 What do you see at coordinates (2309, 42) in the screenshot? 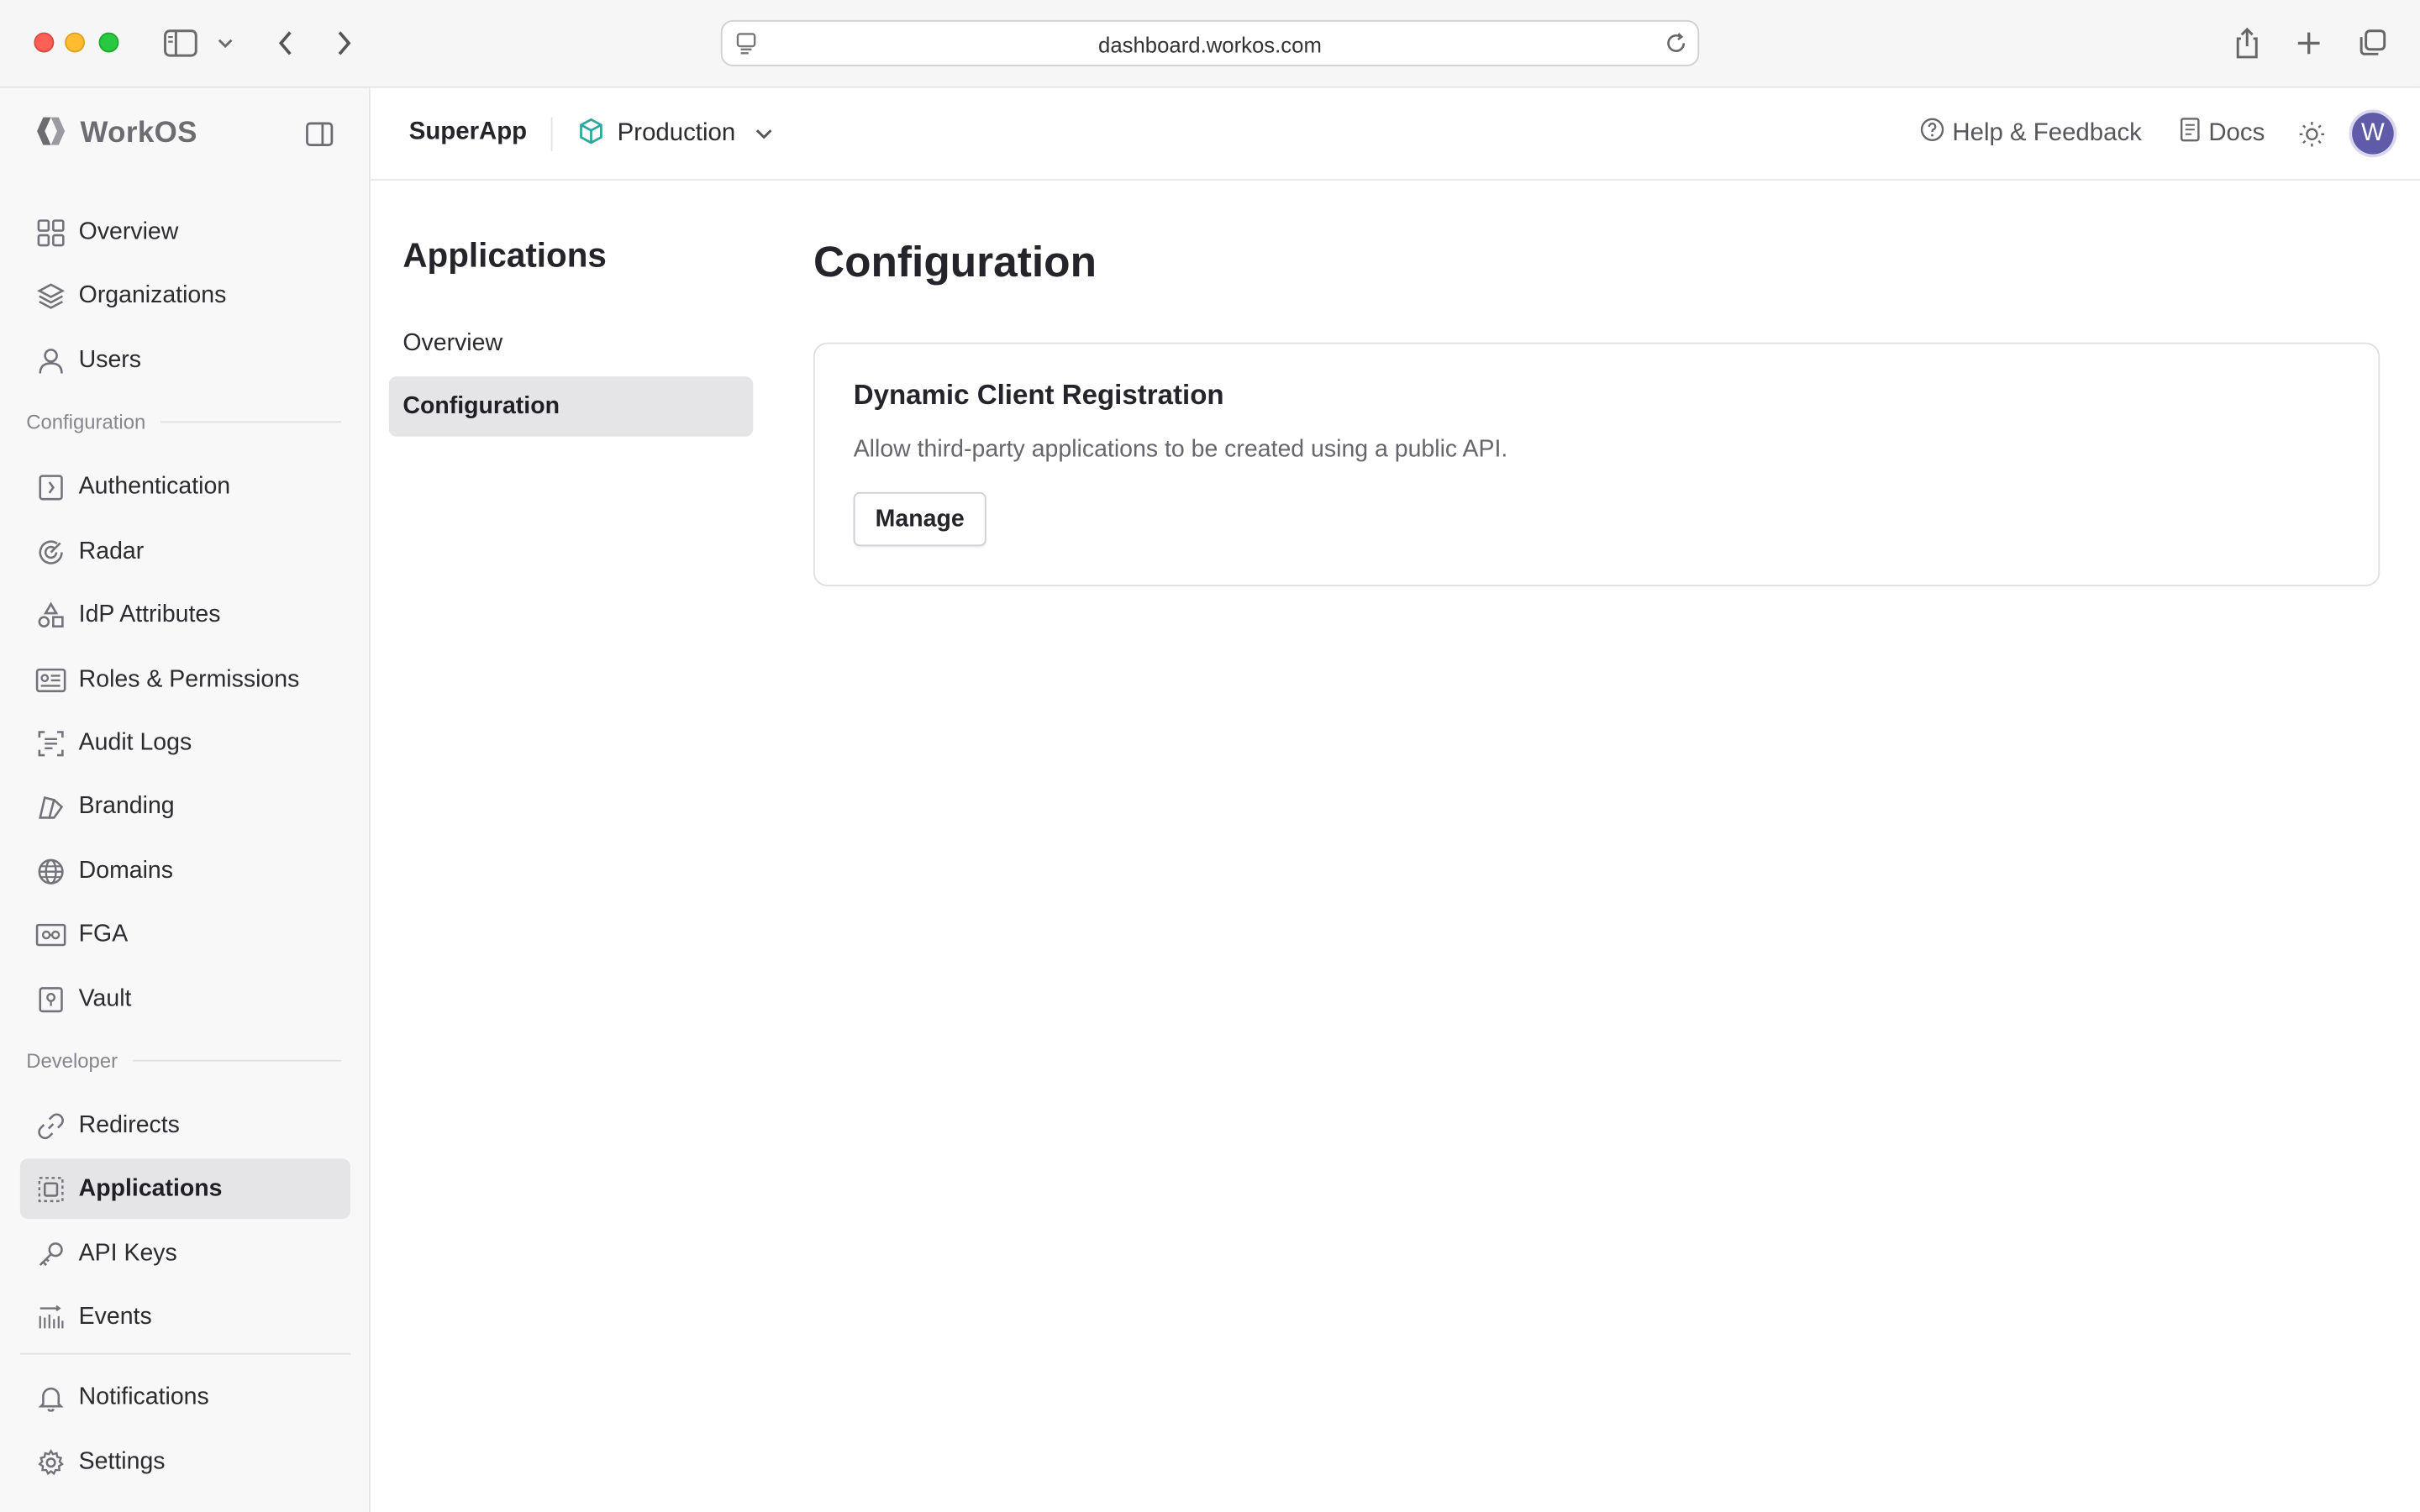
I see `new-tab-icon` at bounding box center [2309, 42].